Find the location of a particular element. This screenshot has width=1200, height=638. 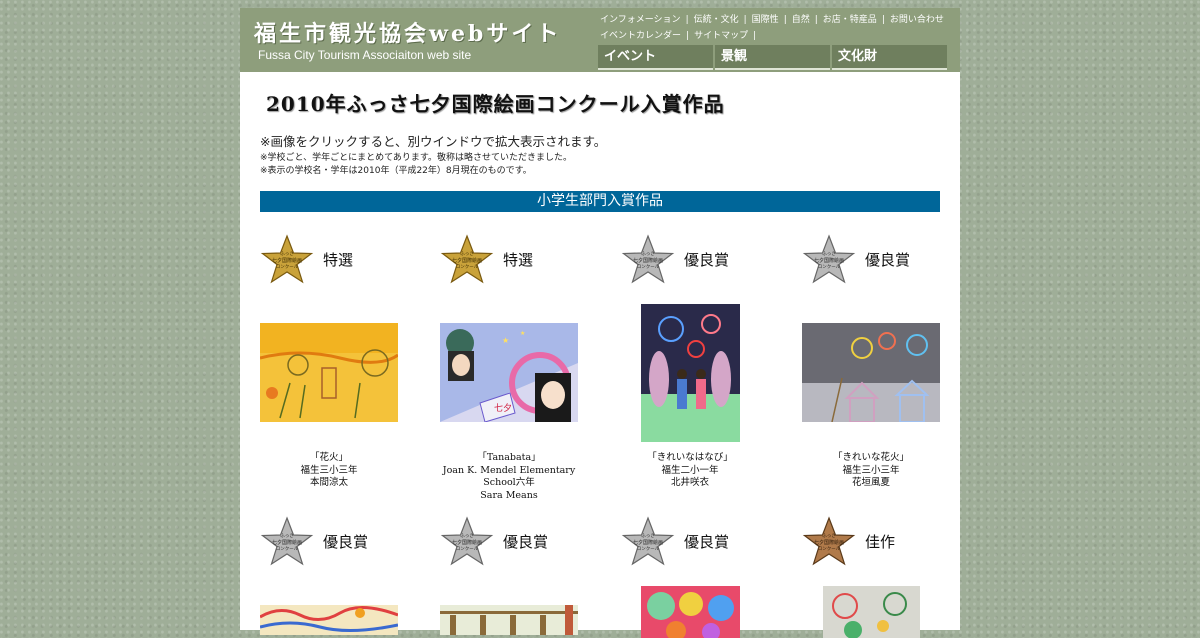

artwork-caption: 「きれいな花火」 福生三小三年 花垣風夏 is located at coordinates (871, 471).